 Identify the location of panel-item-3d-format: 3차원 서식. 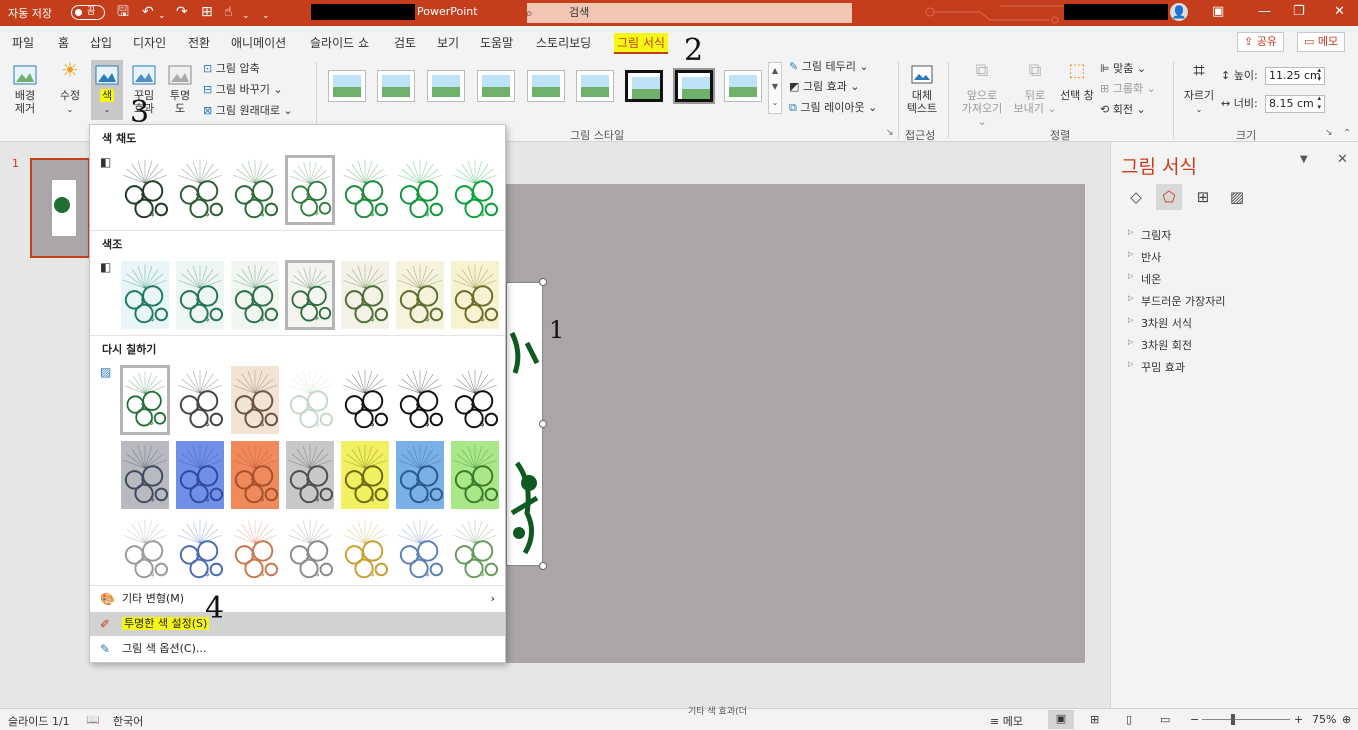
(1160, 323).